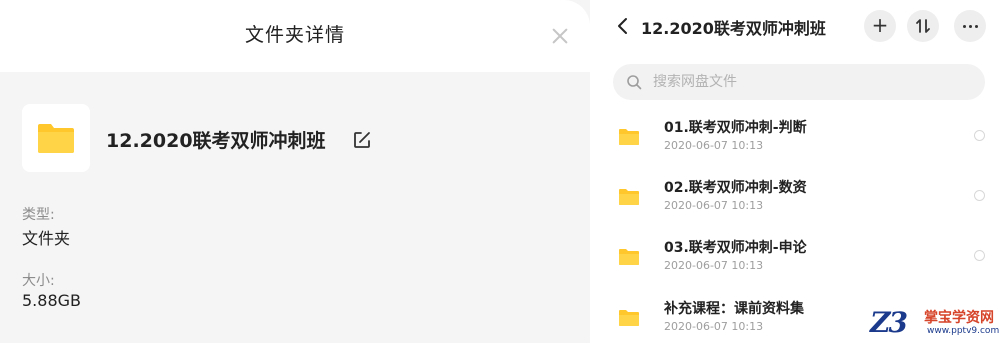 The width and height of the screenshot is (1000, 343). I want to click on folder-thumbnail, so click(56, 138).